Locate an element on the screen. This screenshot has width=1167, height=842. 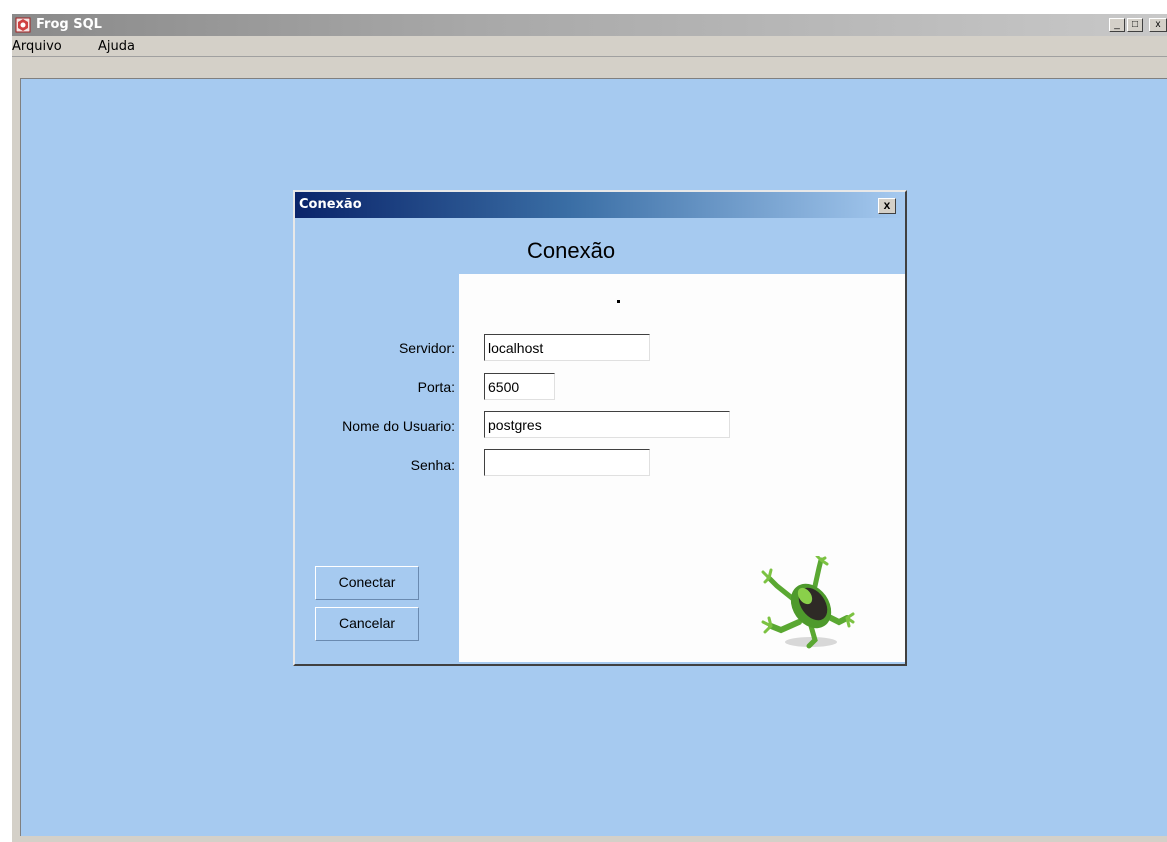
minimize-button: _ is located at coordinates (1117, 25).